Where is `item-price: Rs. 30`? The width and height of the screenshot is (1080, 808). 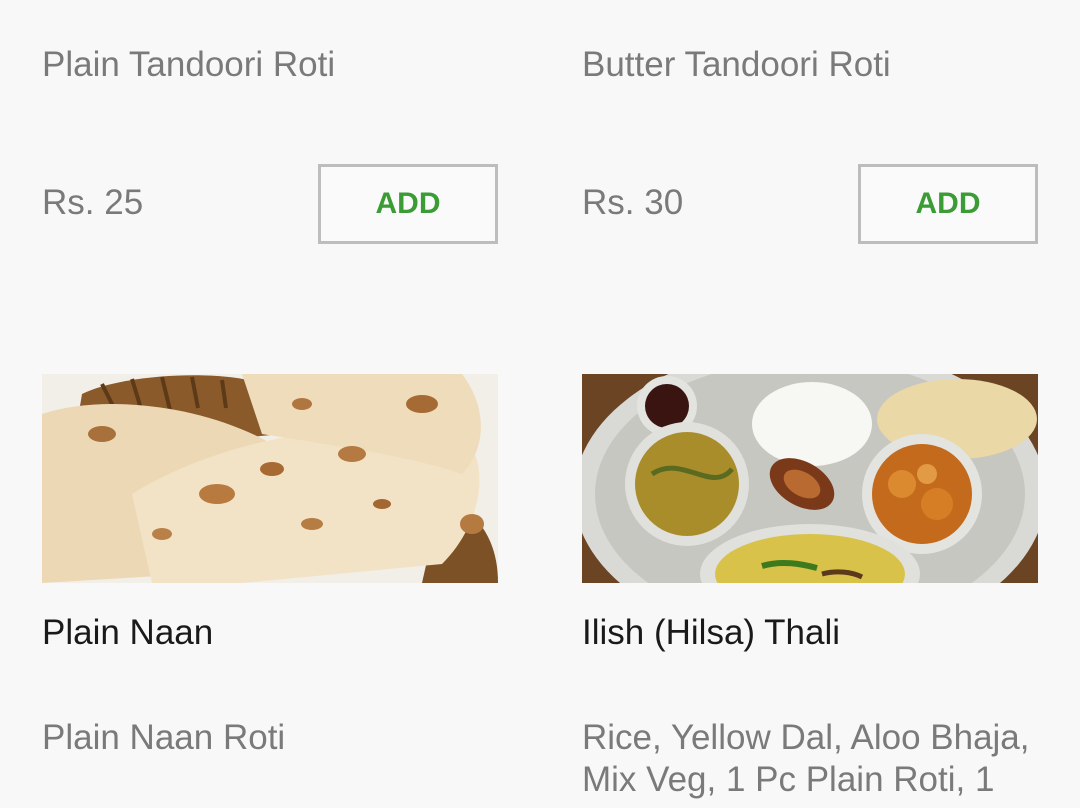
item-price: Rs. 30 is located at coordinates (633, 202).